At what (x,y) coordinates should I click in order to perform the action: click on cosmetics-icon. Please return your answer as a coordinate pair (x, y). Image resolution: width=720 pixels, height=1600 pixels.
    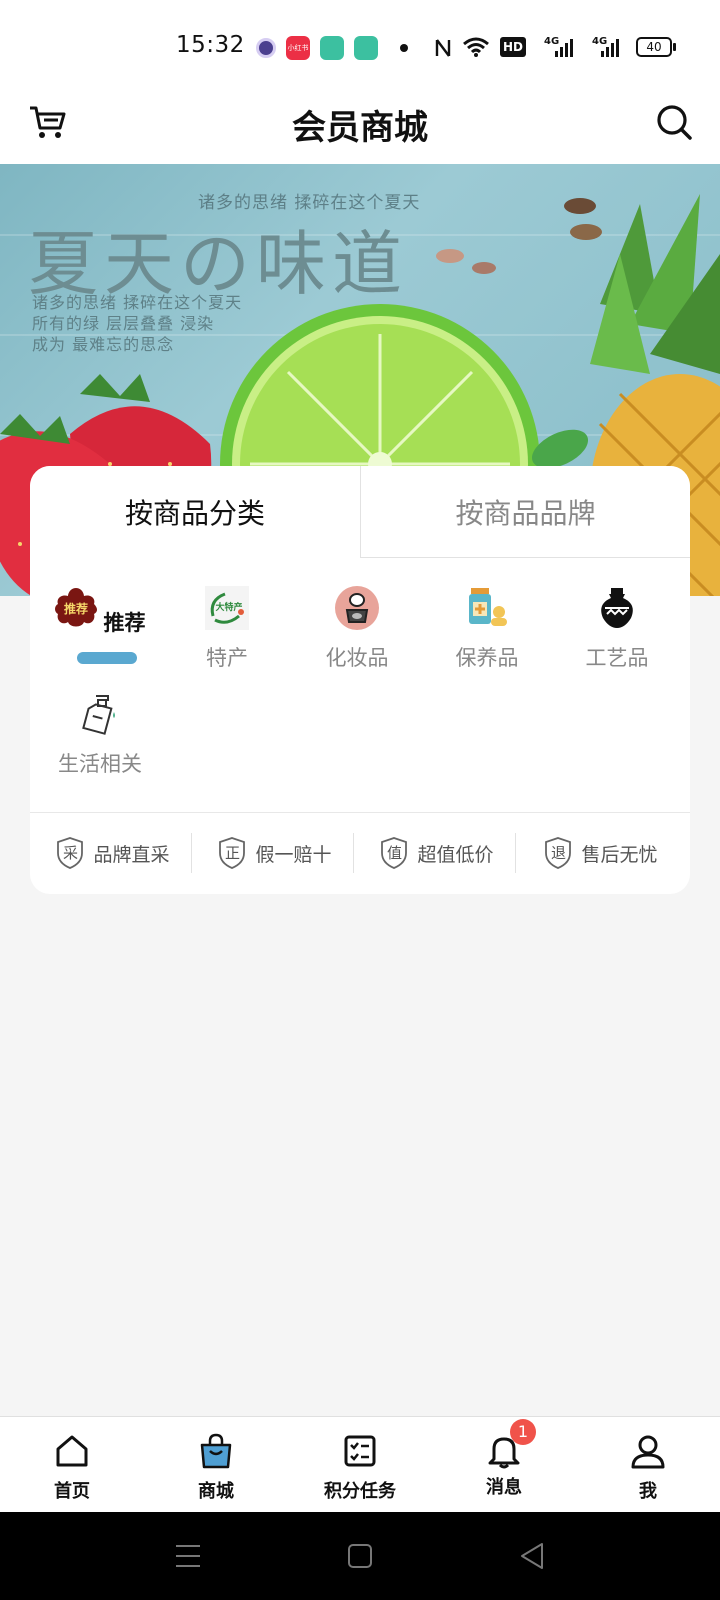
    Looking at the image, I should click on (357, 608).